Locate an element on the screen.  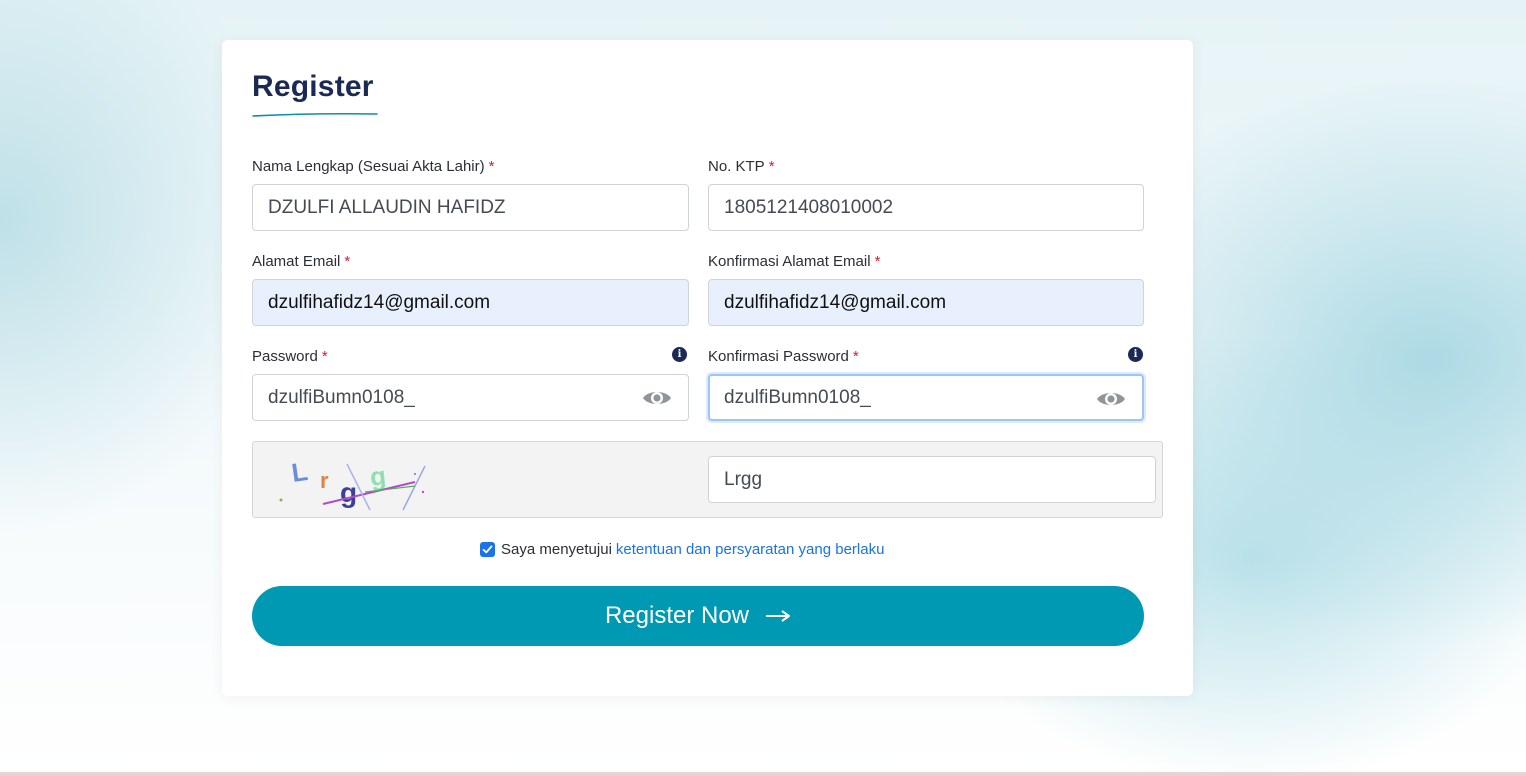
agreement-checkbox is located at coordinates (487, 549).